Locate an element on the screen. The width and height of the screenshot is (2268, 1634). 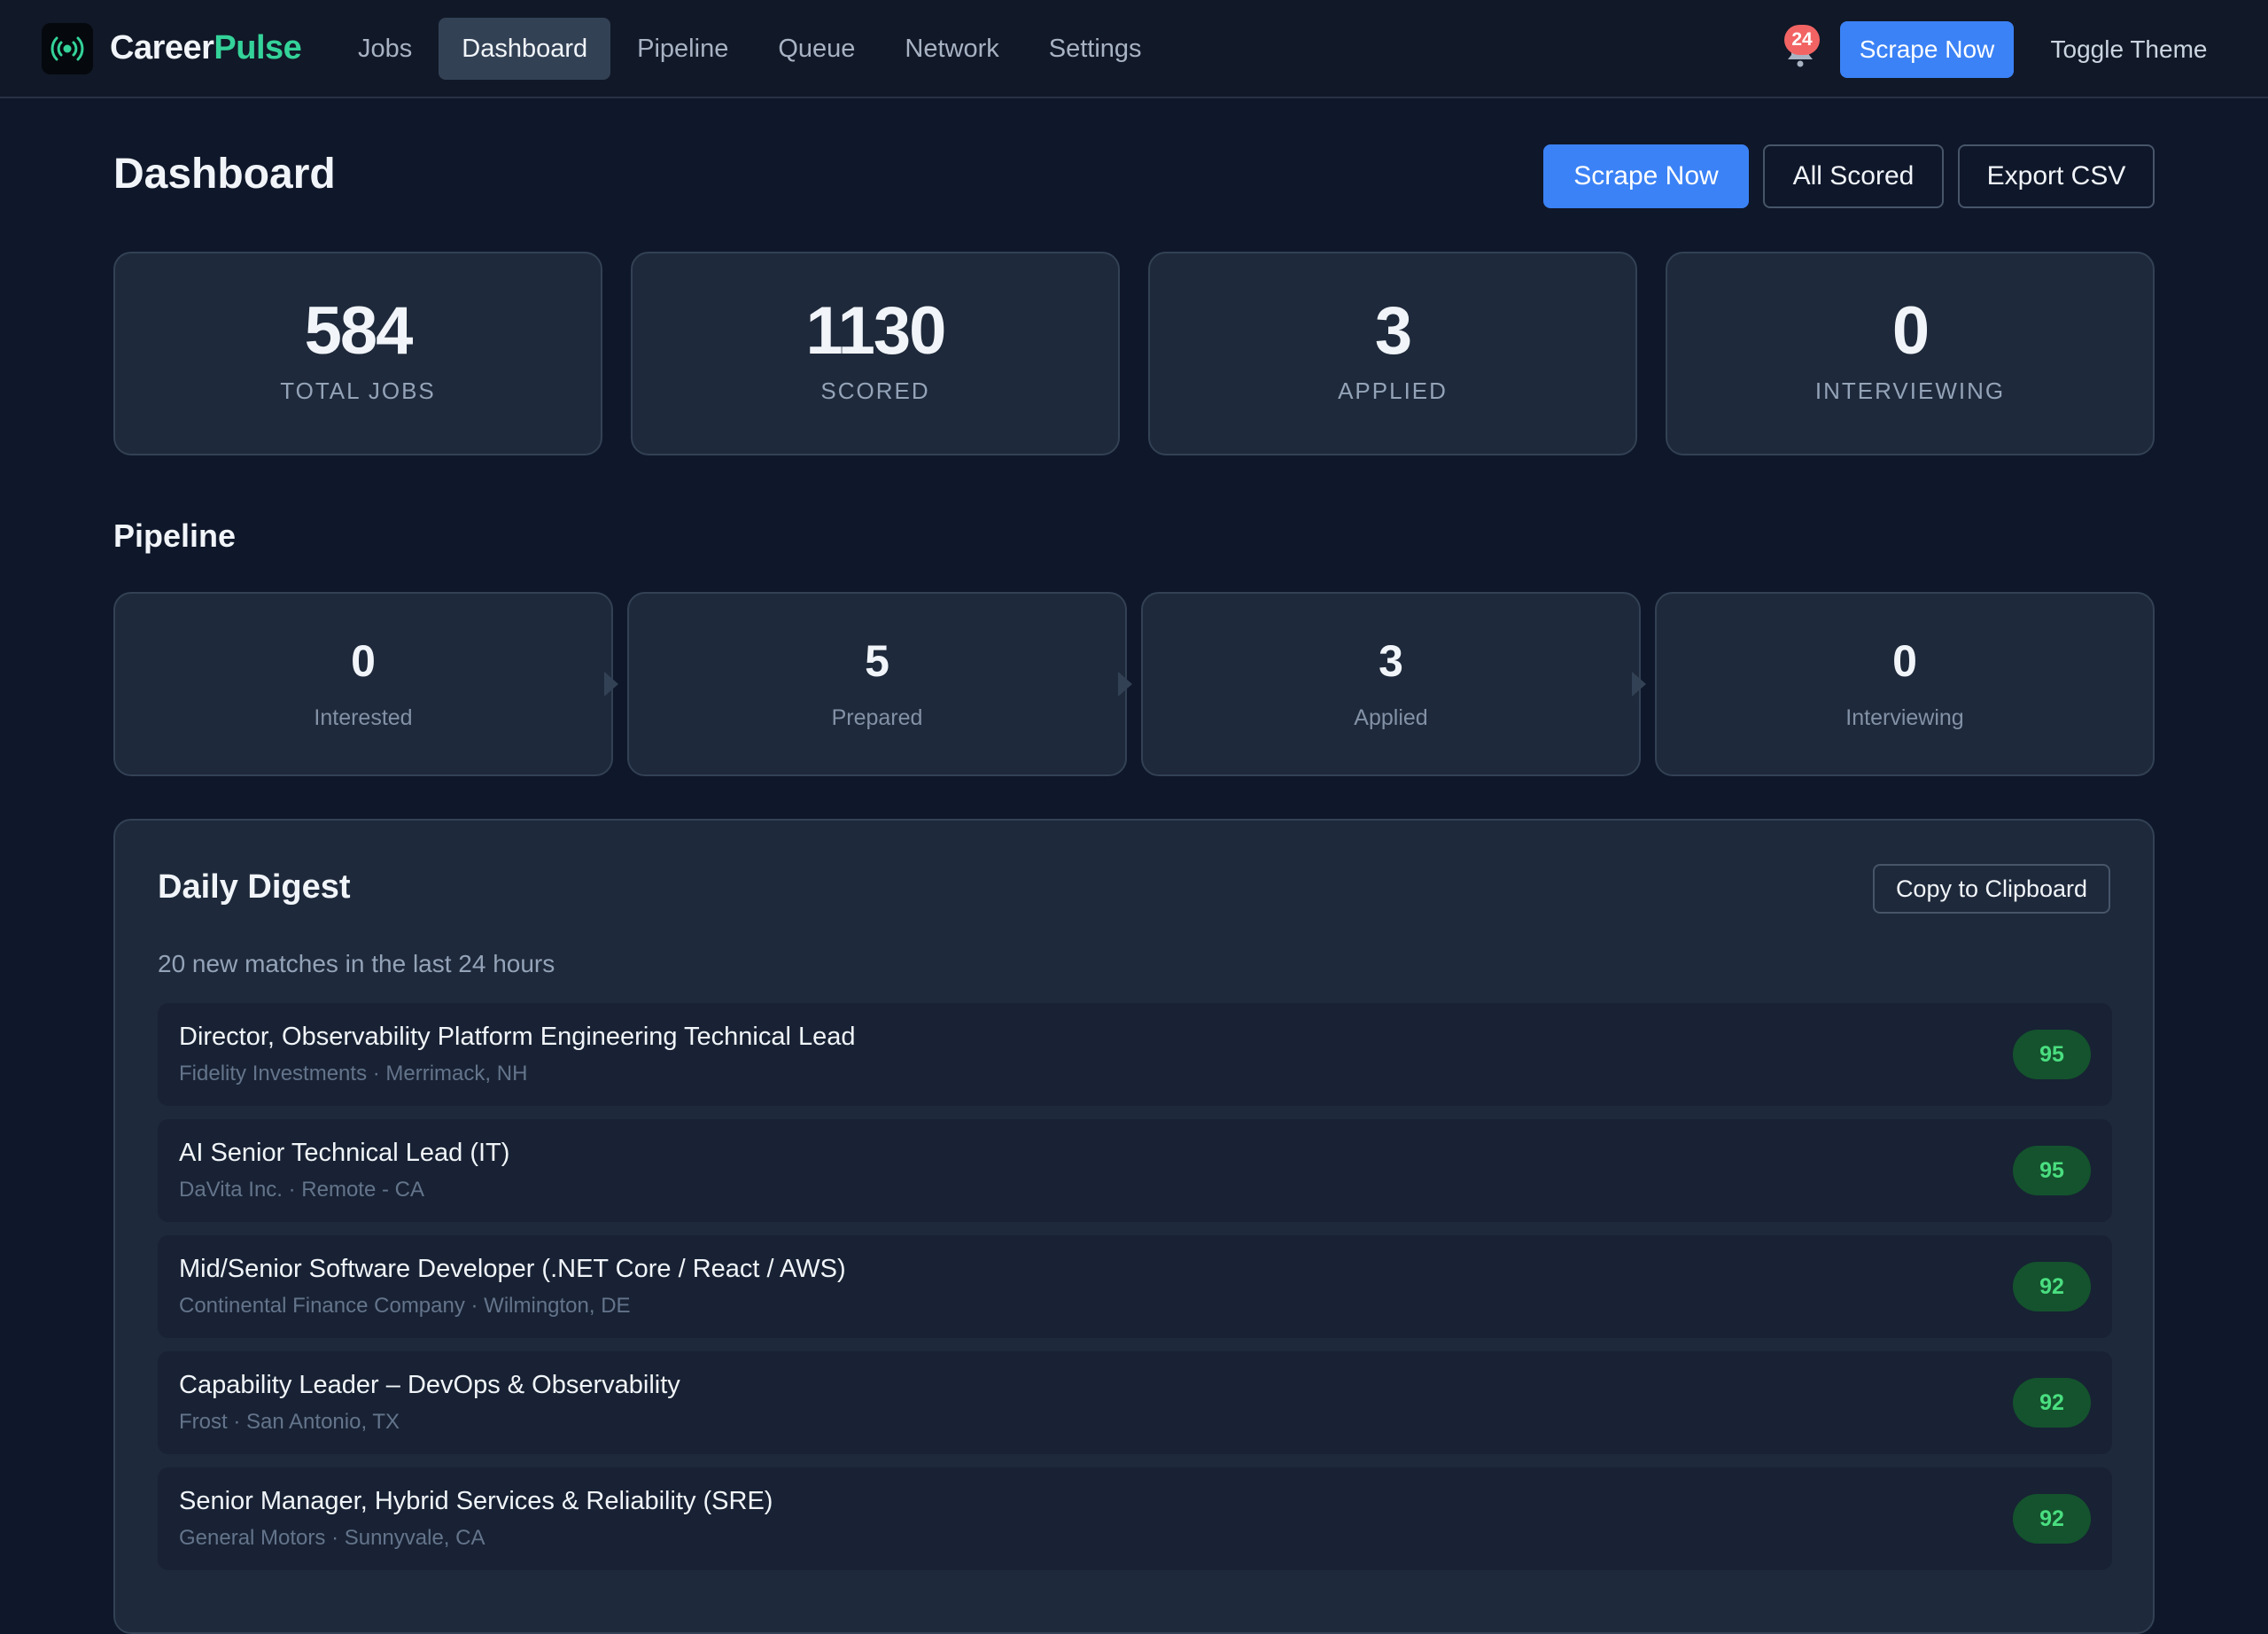
job-title: AI Senior Technical Lead (IT) is located at coordinates (344, 1153).